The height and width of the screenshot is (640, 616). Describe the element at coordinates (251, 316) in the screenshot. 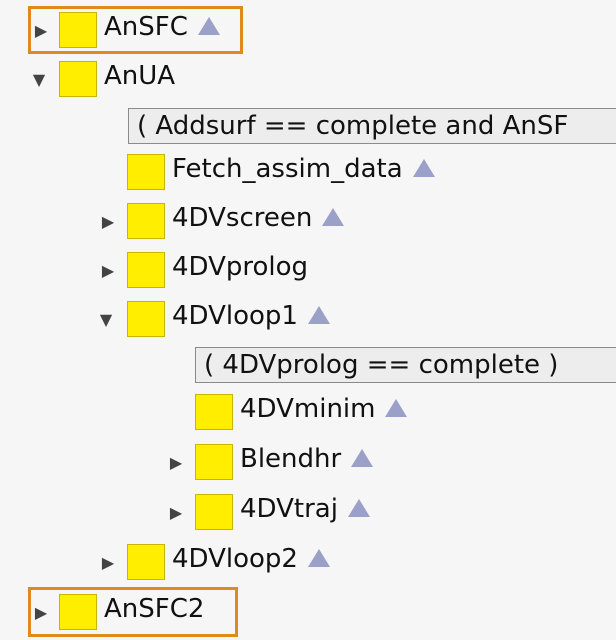

I see `node-label: 4DVloop1` at that location.